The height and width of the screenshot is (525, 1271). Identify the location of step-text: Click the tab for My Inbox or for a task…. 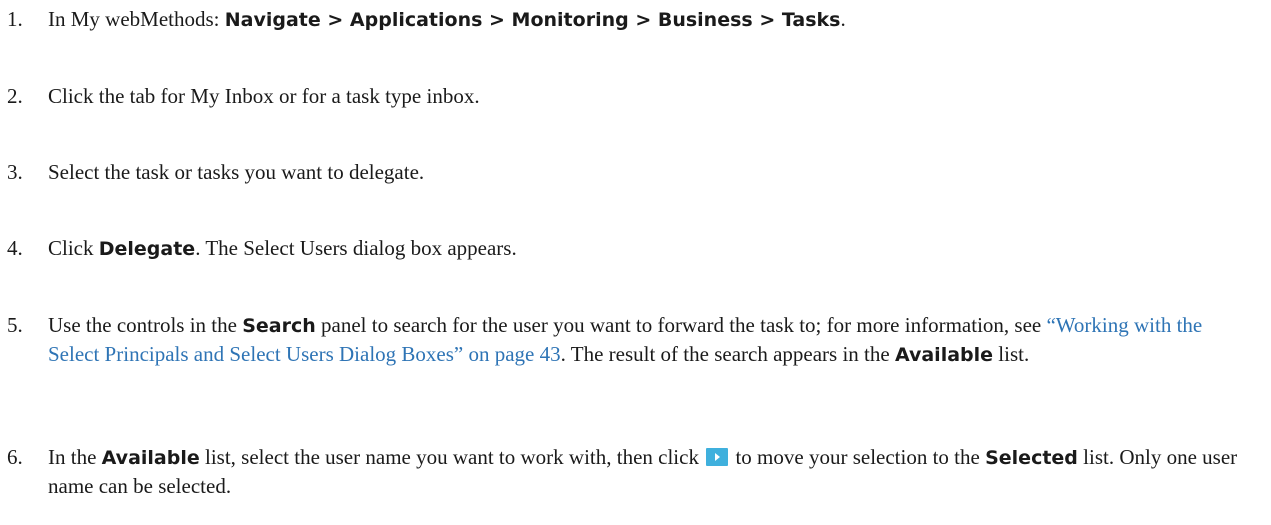
(264, 96).